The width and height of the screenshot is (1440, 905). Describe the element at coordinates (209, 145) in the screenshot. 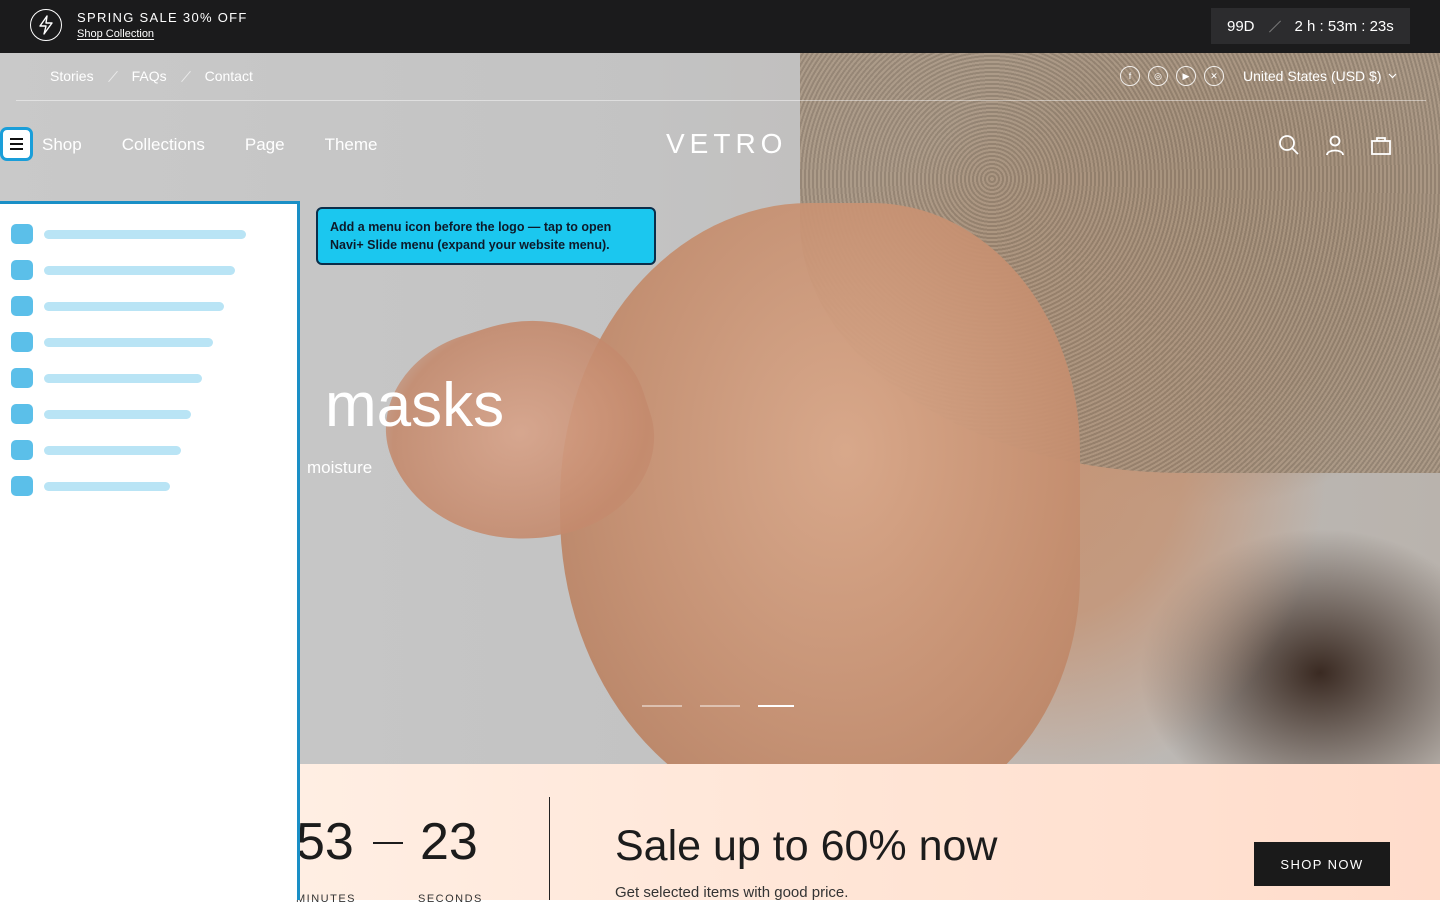

I see `main-nav: Shop Collections Page Theme` at that location.